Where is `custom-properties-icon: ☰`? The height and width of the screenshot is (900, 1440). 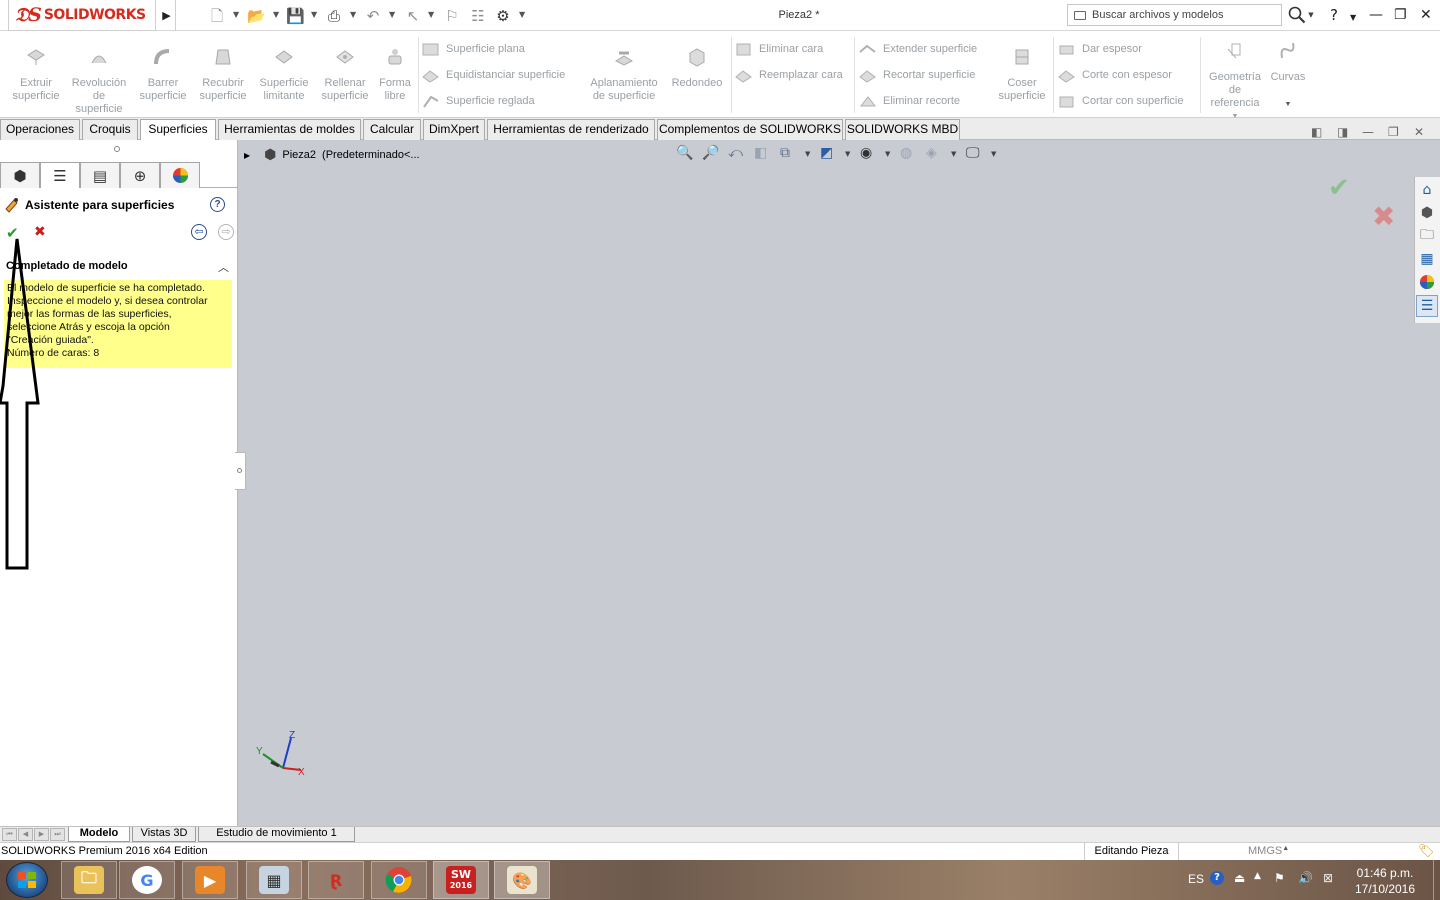 custom-properties-icon: ☰ is located at coordinates (1427, 306).